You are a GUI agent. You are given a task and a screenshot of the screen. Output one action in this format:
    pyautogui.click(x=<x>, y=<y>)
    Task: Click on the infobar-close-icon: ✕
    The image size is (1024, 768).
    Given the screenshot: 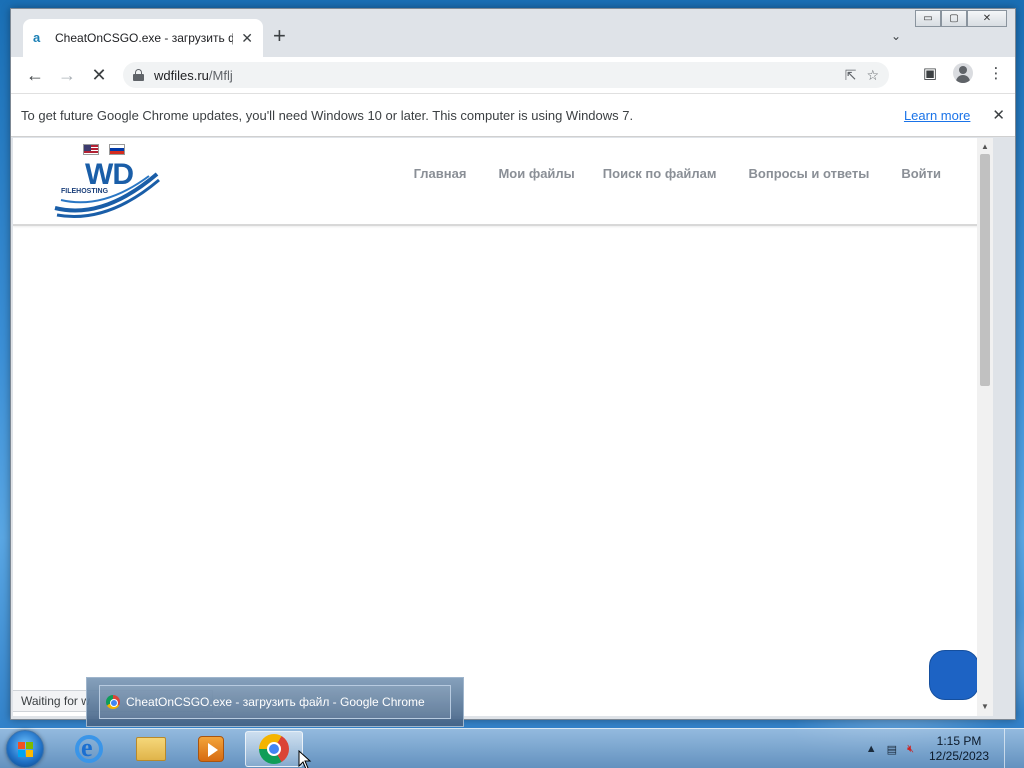 What is the action you would take?
    pyautogui.click(x=998, y=115)
    